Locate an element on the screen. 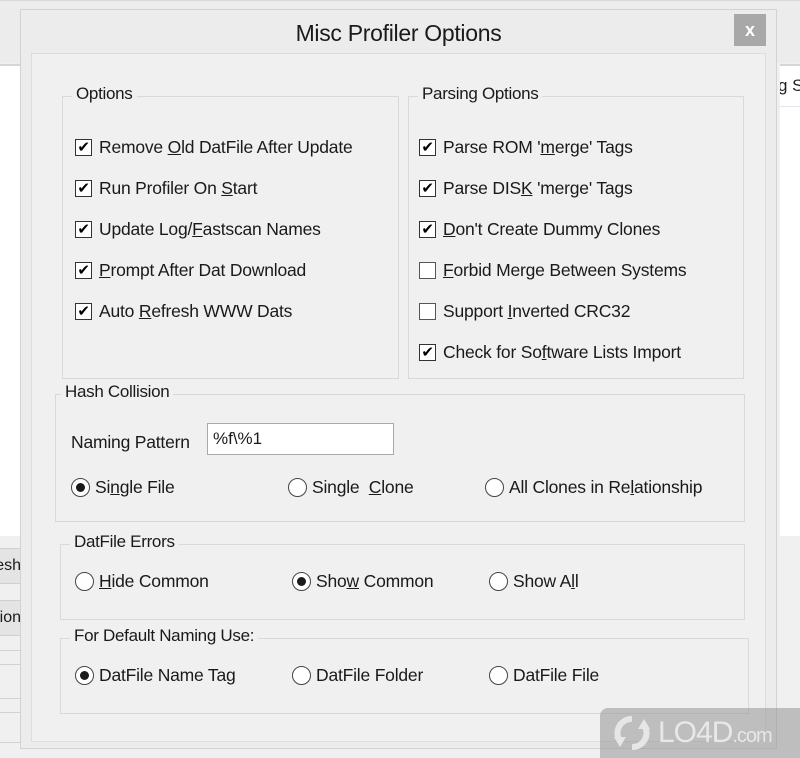 This screenshot has height=758, width=800. option-label: Update Log/Fastscan Names is located at coordinates (210, 229).